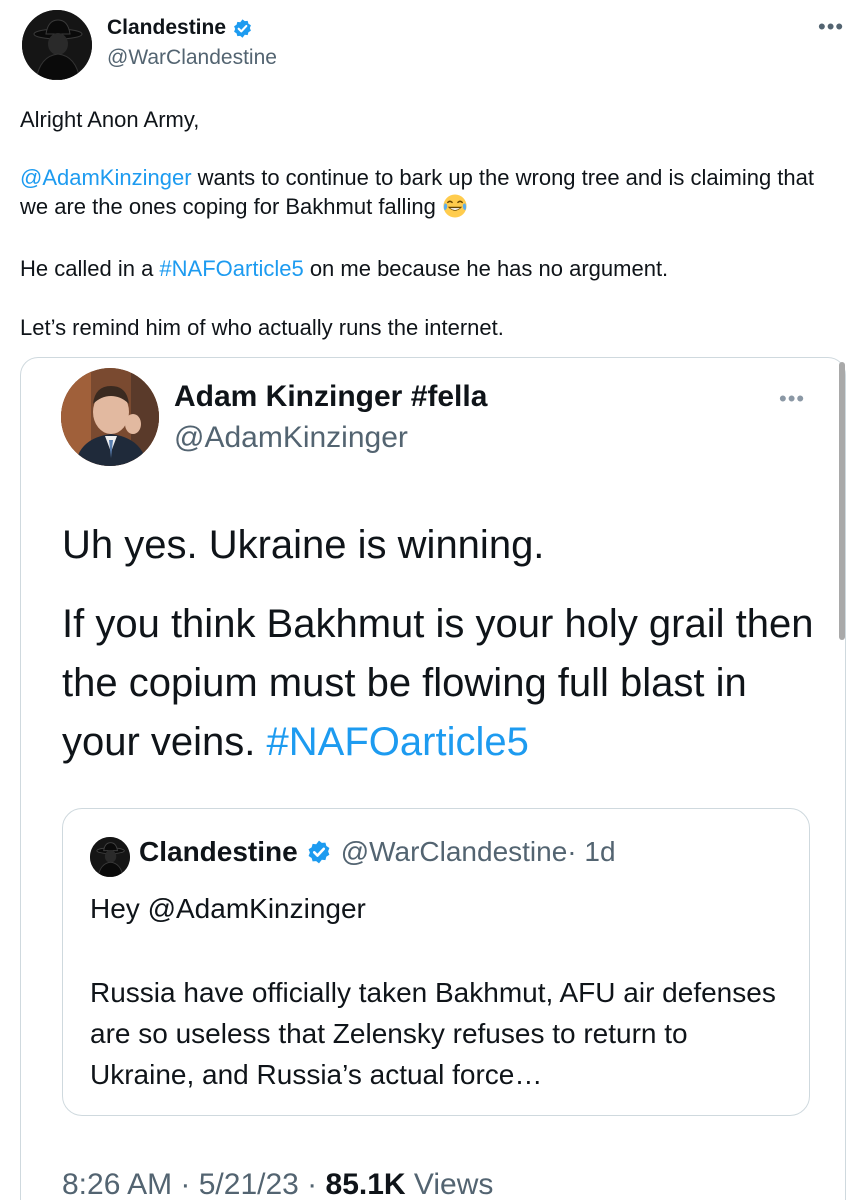  Describe the element at coordinates (449, 1184) in the screenshot. I see `views-label: Views` at that location.